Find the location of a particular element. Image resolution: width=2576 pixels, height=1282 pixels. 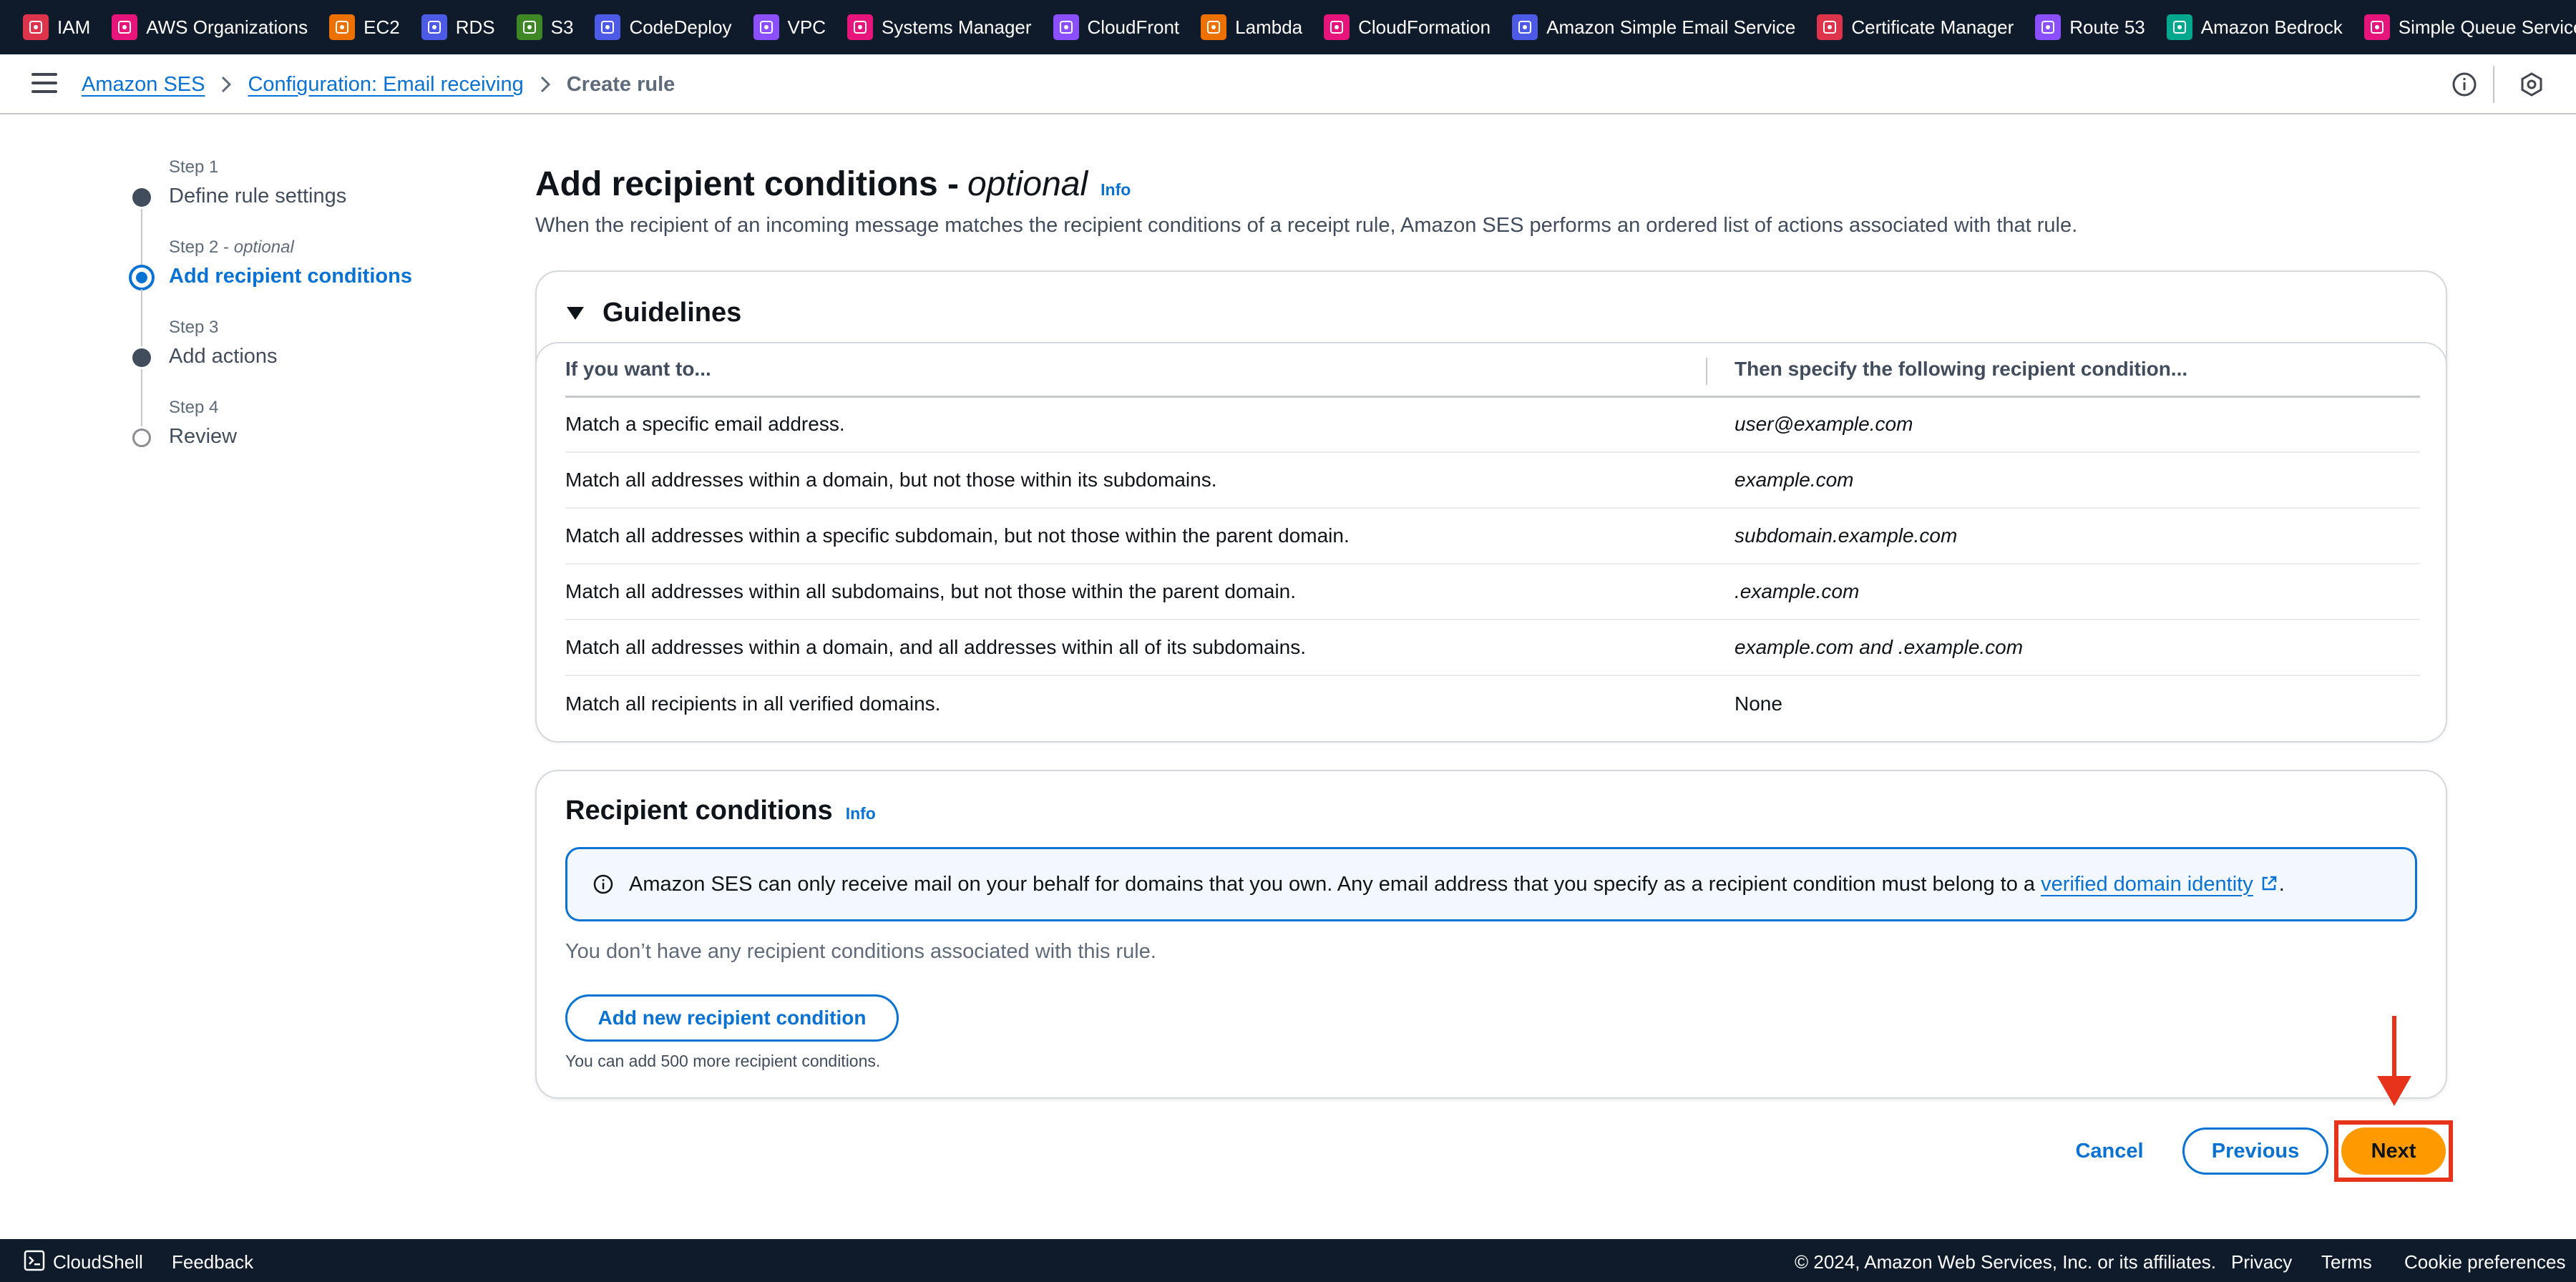

info-icon is located at coordinates (2464, 84).